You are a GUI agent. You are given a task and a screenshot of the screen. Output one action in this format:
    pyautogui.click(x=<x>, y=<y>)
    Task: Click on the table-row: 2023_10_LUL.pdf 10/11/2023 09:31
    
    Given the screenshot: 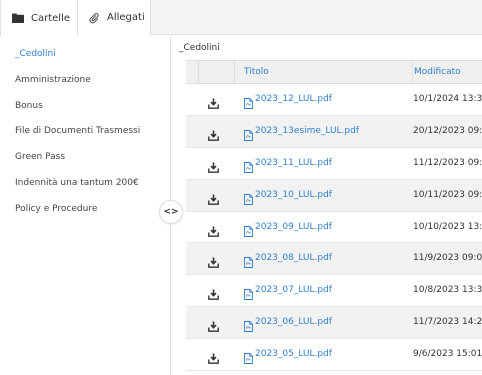 What is the action you would take?
    pyautogui.click(x=334, y=195)
    